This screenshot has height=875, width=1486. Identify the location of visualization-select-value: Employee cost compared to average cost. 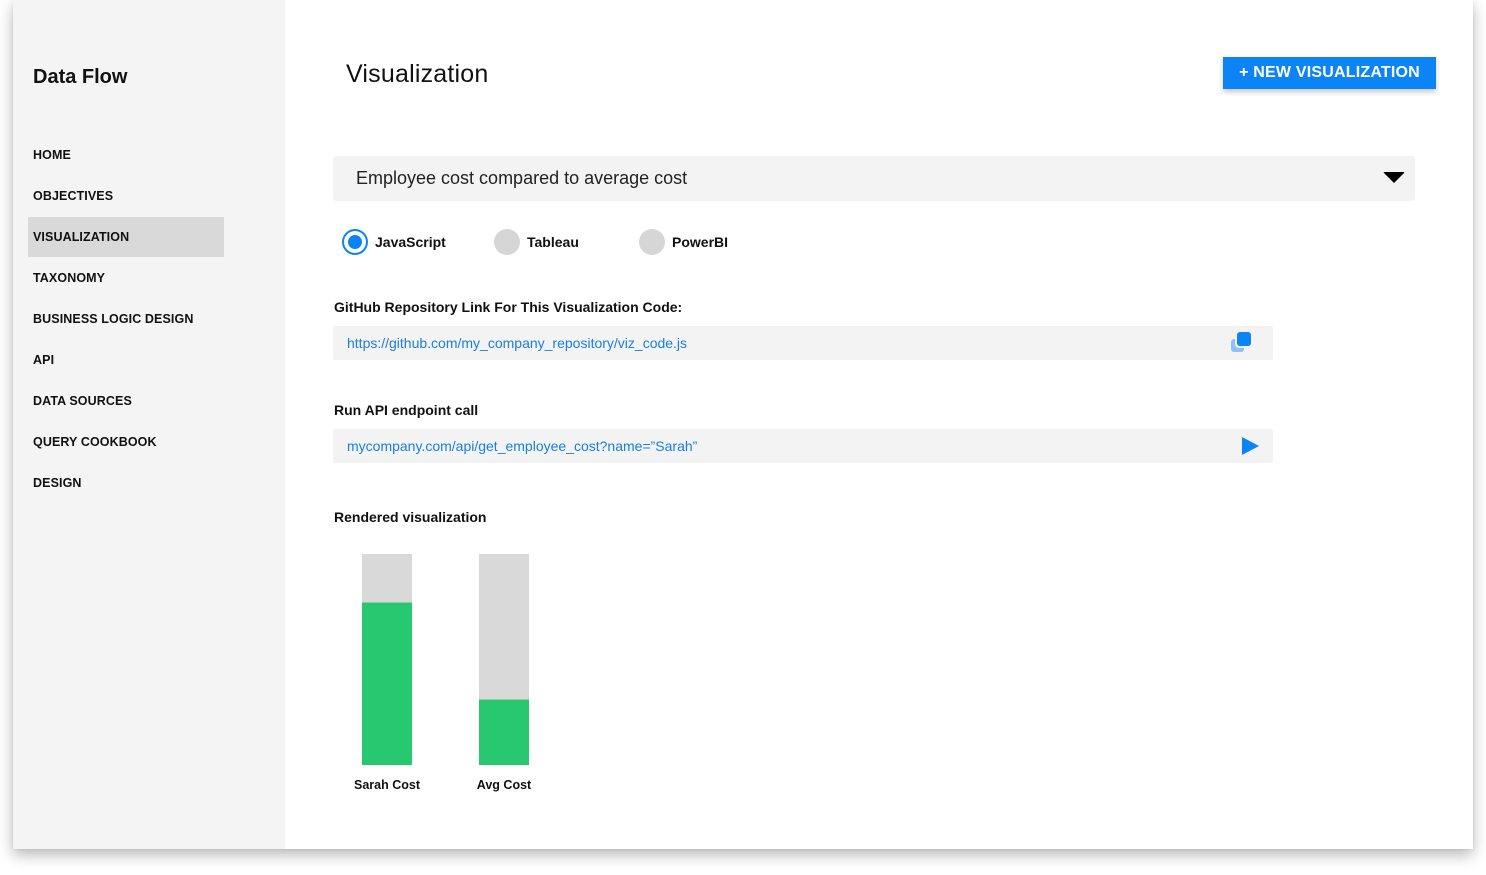
(522, 178).